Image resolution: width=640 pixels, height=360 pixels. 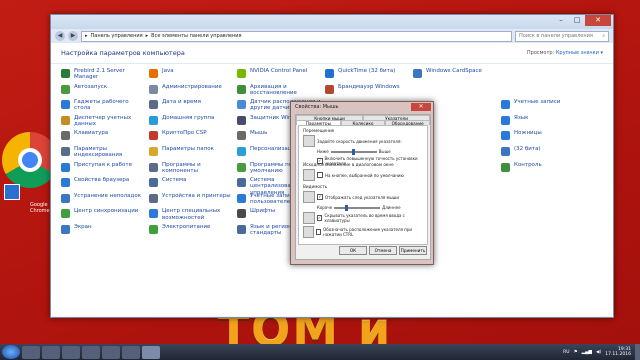 I want to click on minimize-icon: –, so click(x=561, y=20).